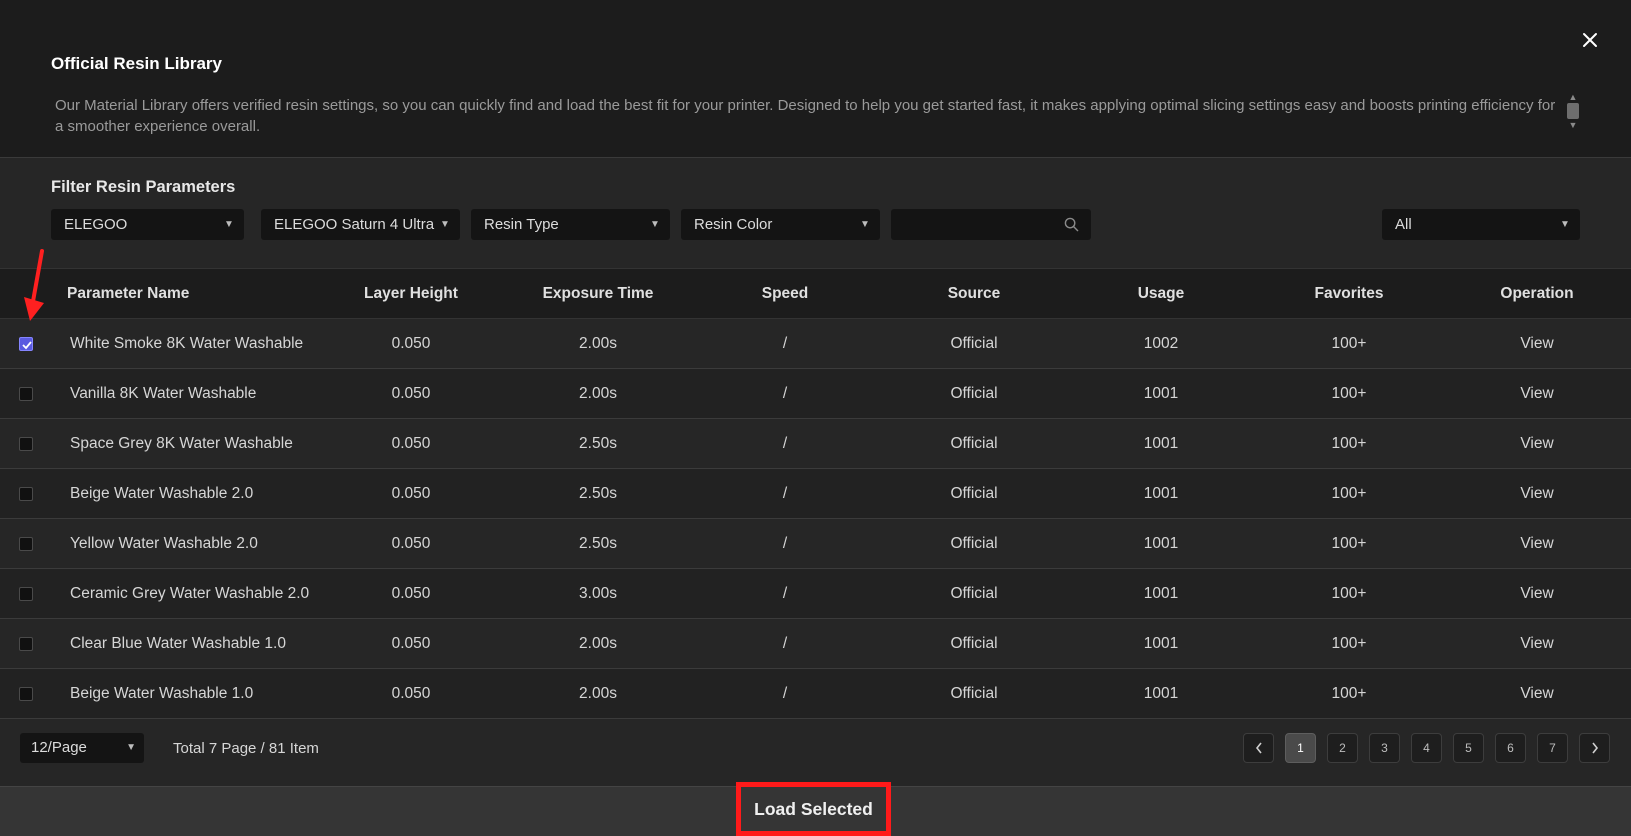  I want to click on resin-type-select: Resin Type ▼, so click(570, 224).